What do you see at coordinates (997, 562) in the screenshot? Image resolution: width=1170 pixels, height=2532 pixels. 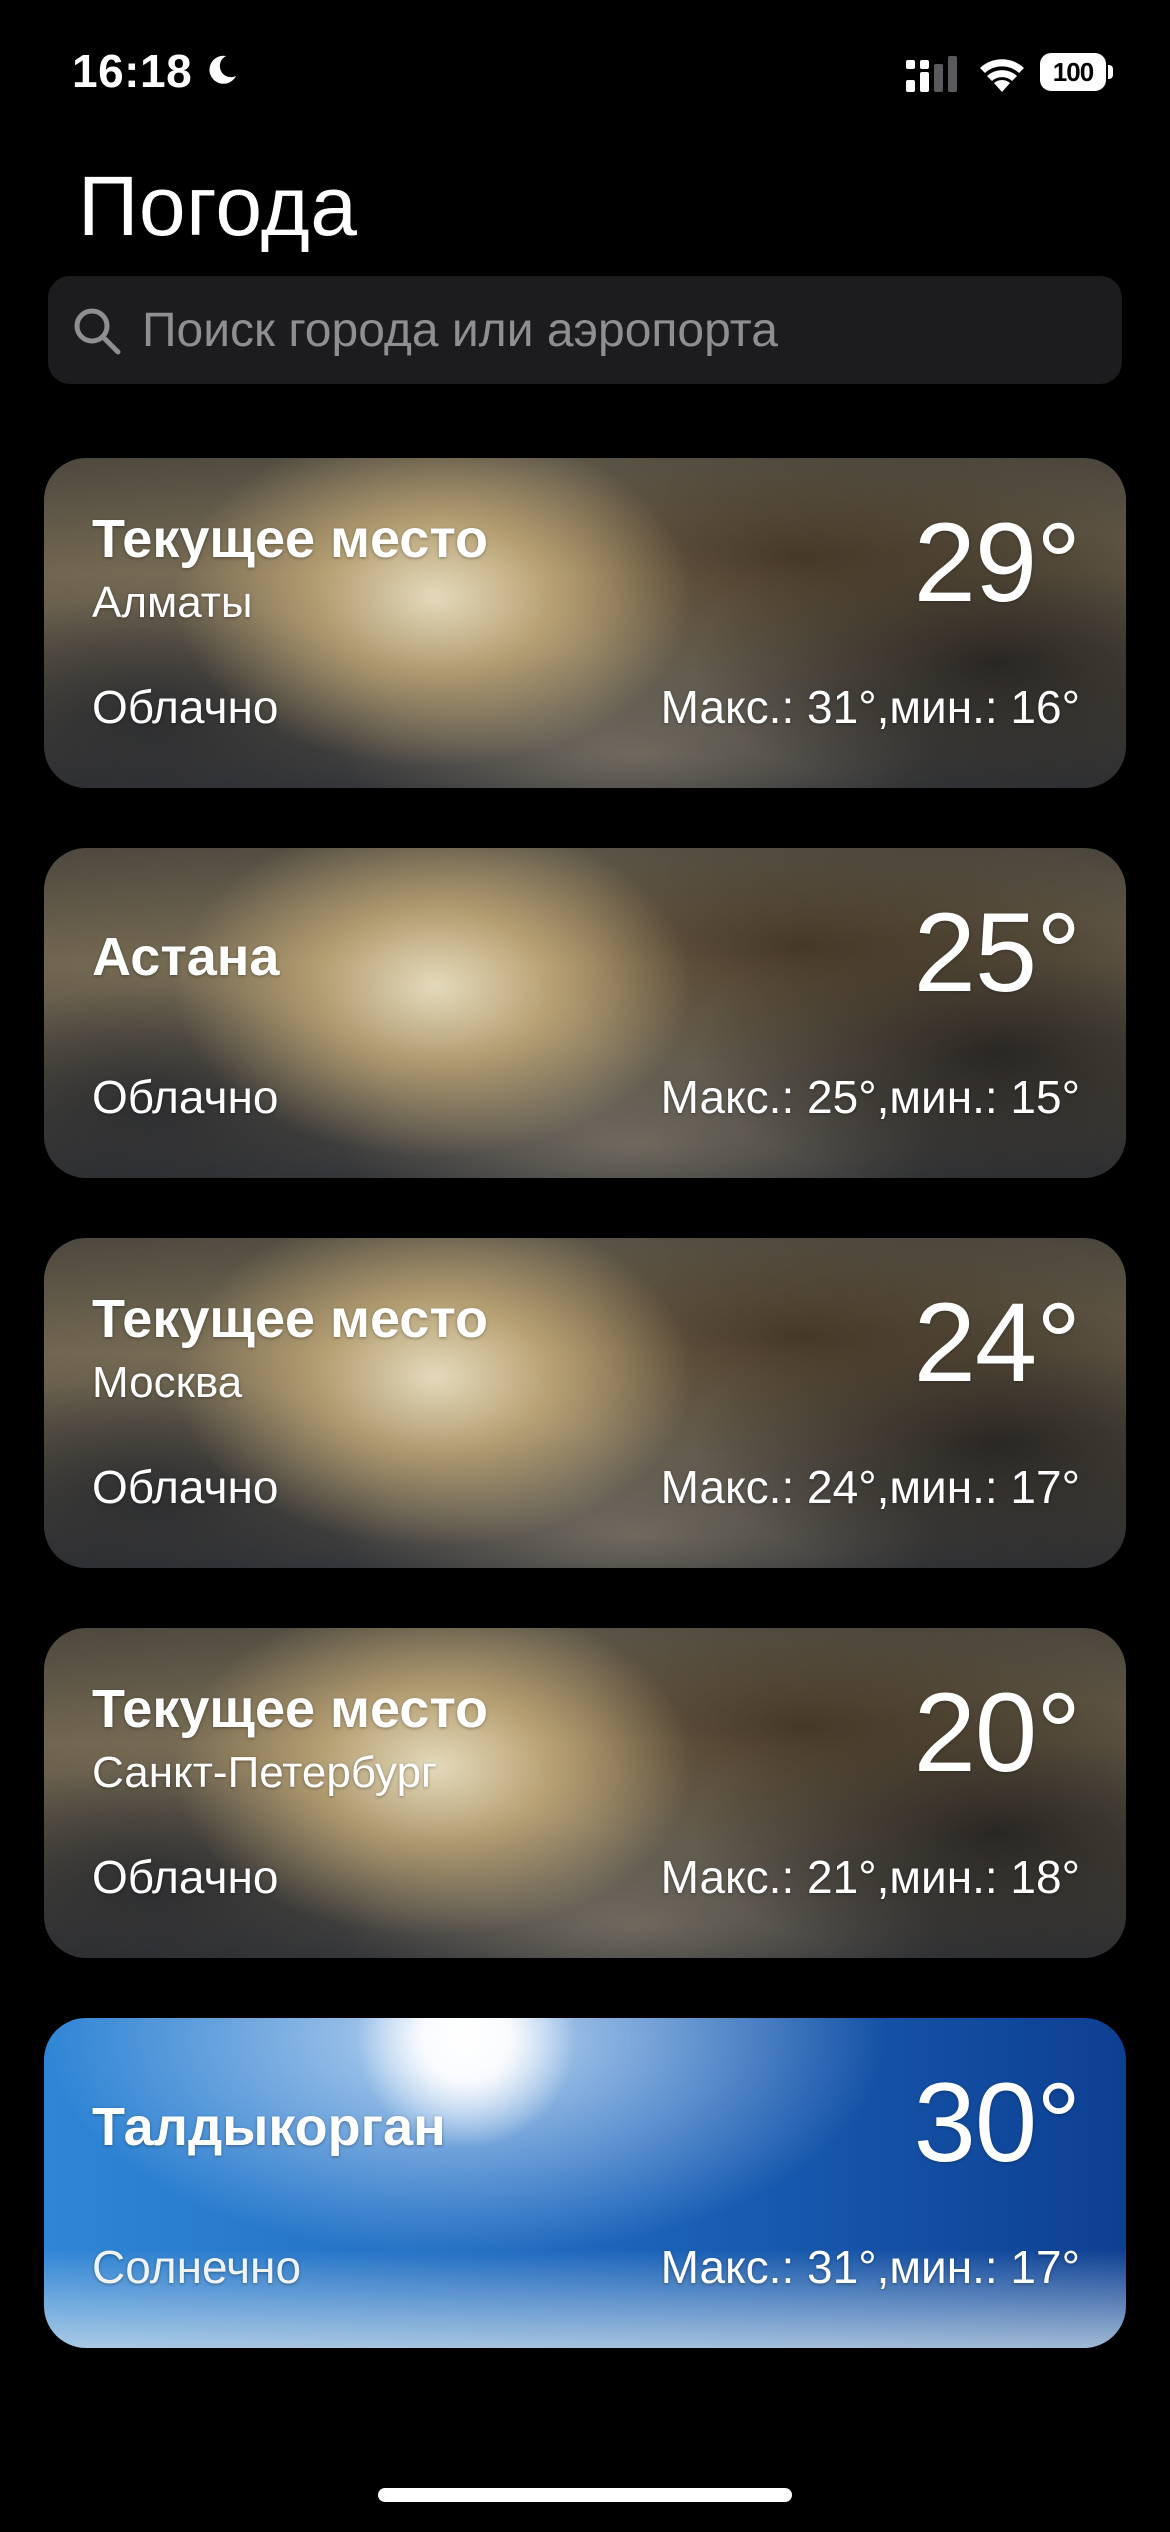 I see `location-temperature: 29°` at bounding box center [997, 562].